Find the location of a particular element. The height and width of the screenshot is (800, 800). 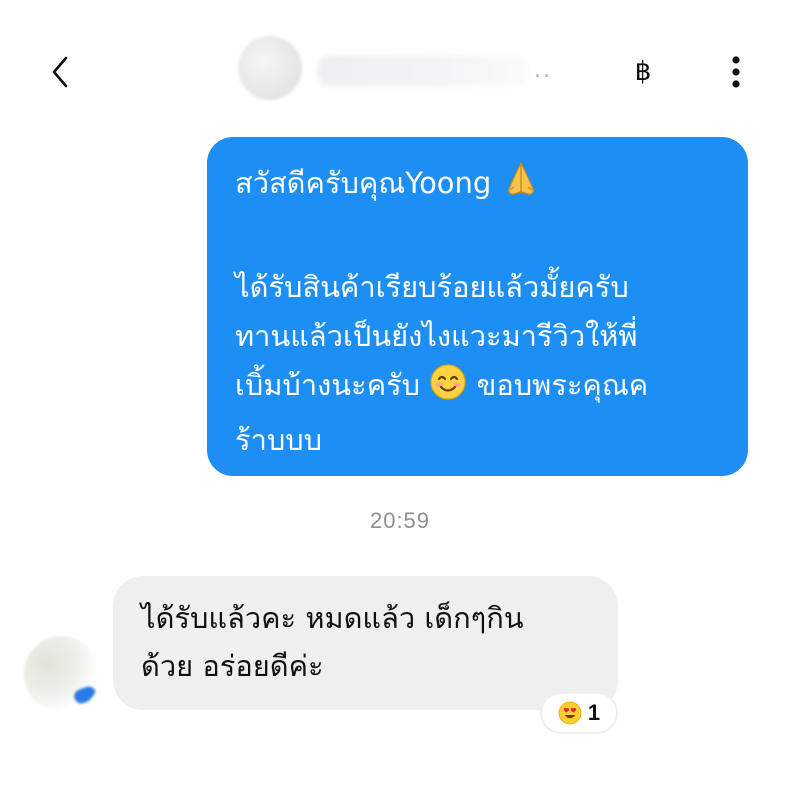

outgoing-message-line1: สวัสดีครับคุณYoong is located at coordinates (368, 183).